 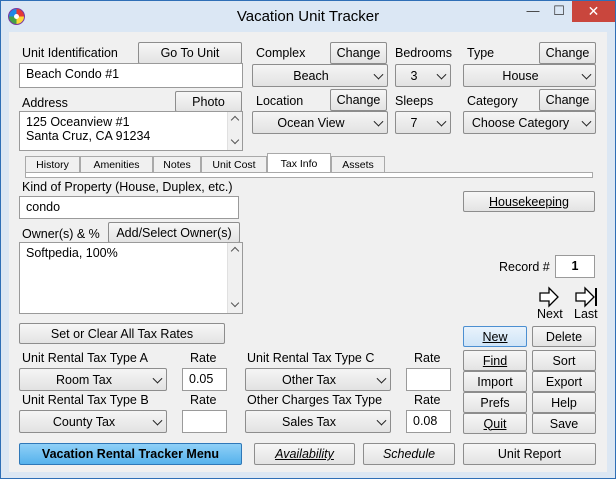 What do you see at coordinates (414, 122) in the screenshot?
I see `sleeps-value: 7` at bounding box center [414, 122].